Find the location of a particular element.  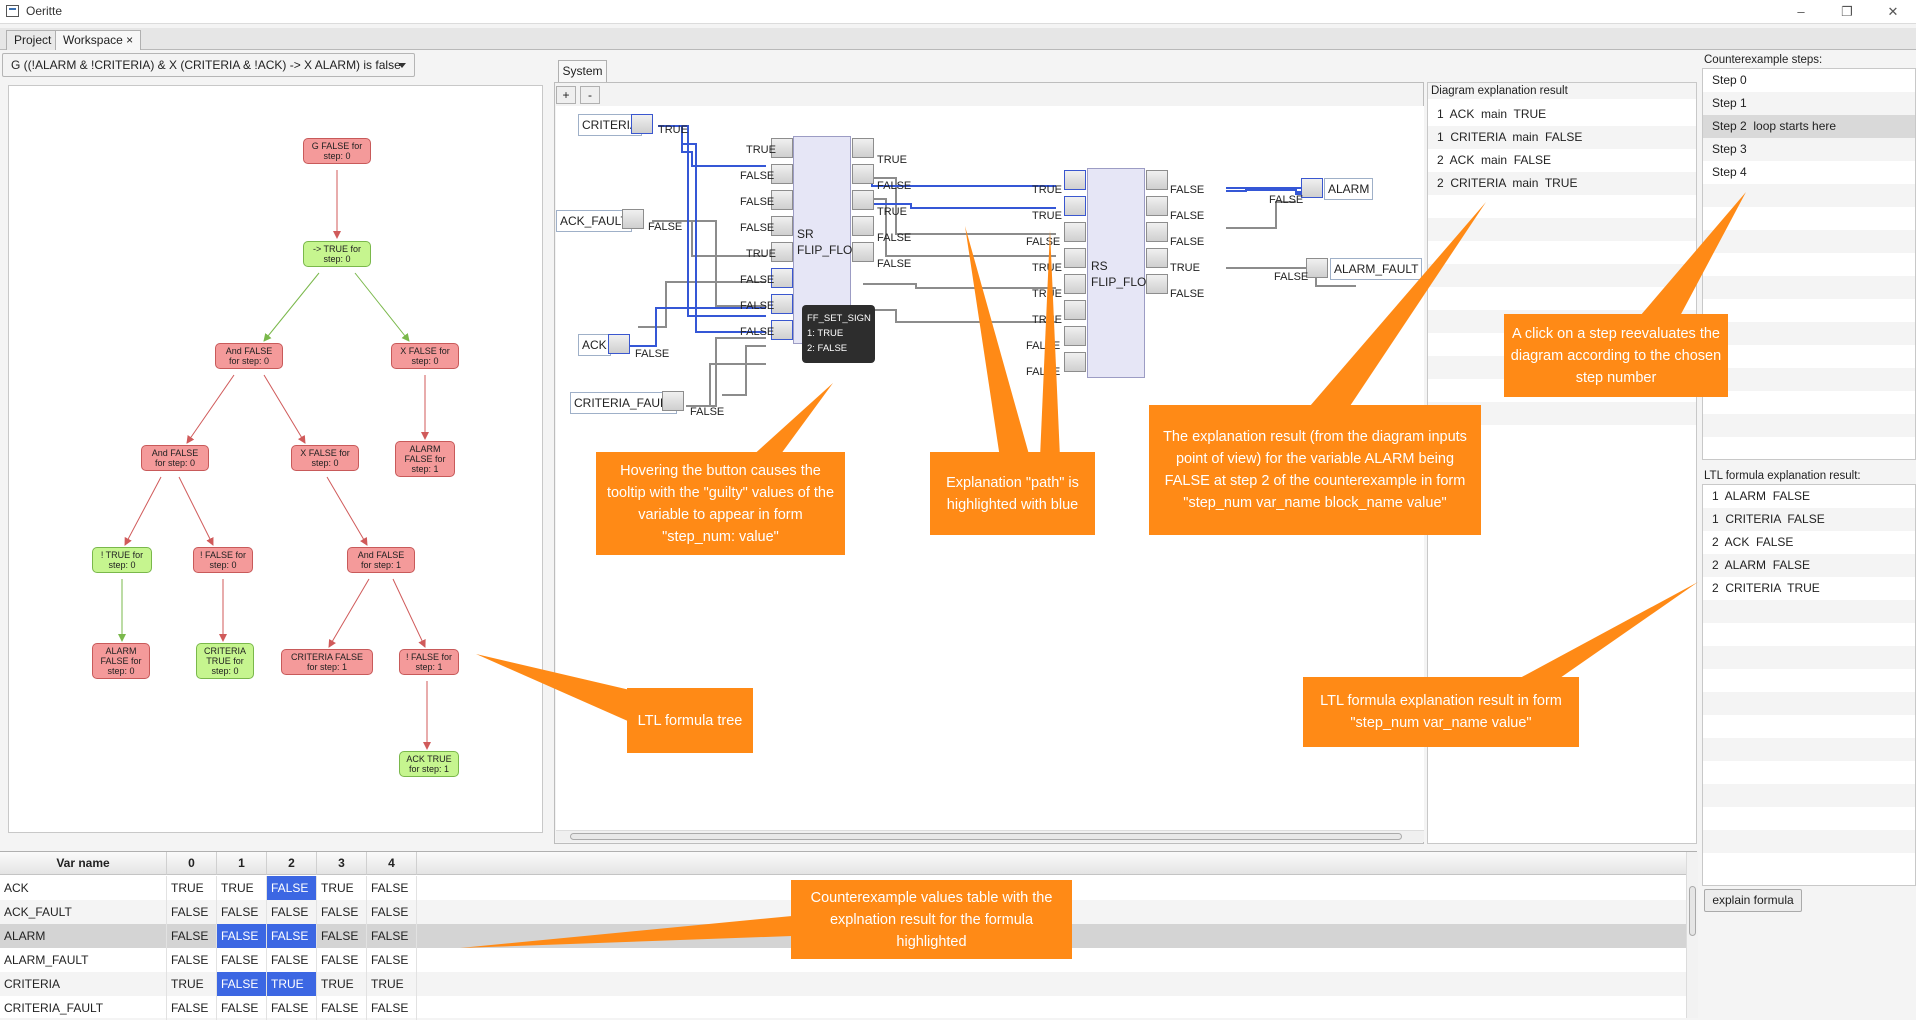

table-vertical-scrollbar is located at coordinates (1692, 935).